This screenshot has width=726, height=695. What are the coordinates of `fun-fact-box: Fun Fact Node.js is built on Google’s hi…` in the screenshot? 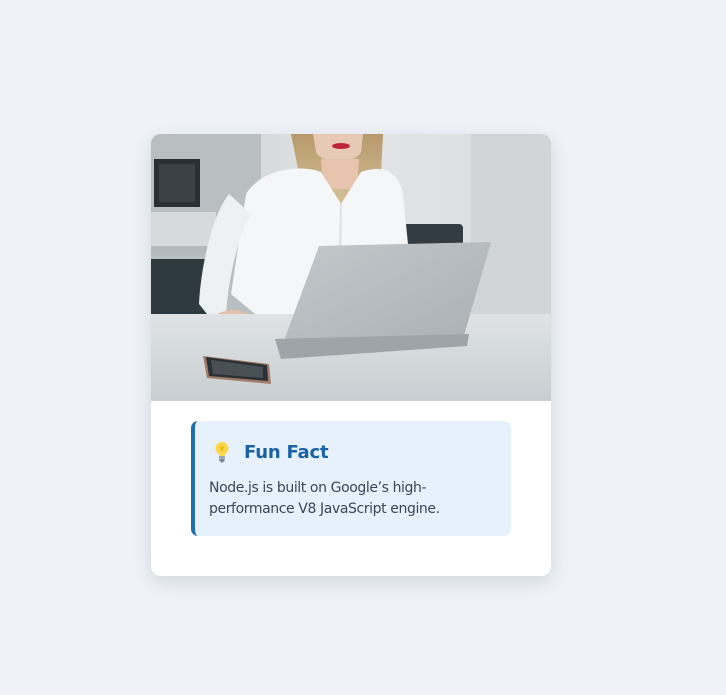 It's located at (351, 478).